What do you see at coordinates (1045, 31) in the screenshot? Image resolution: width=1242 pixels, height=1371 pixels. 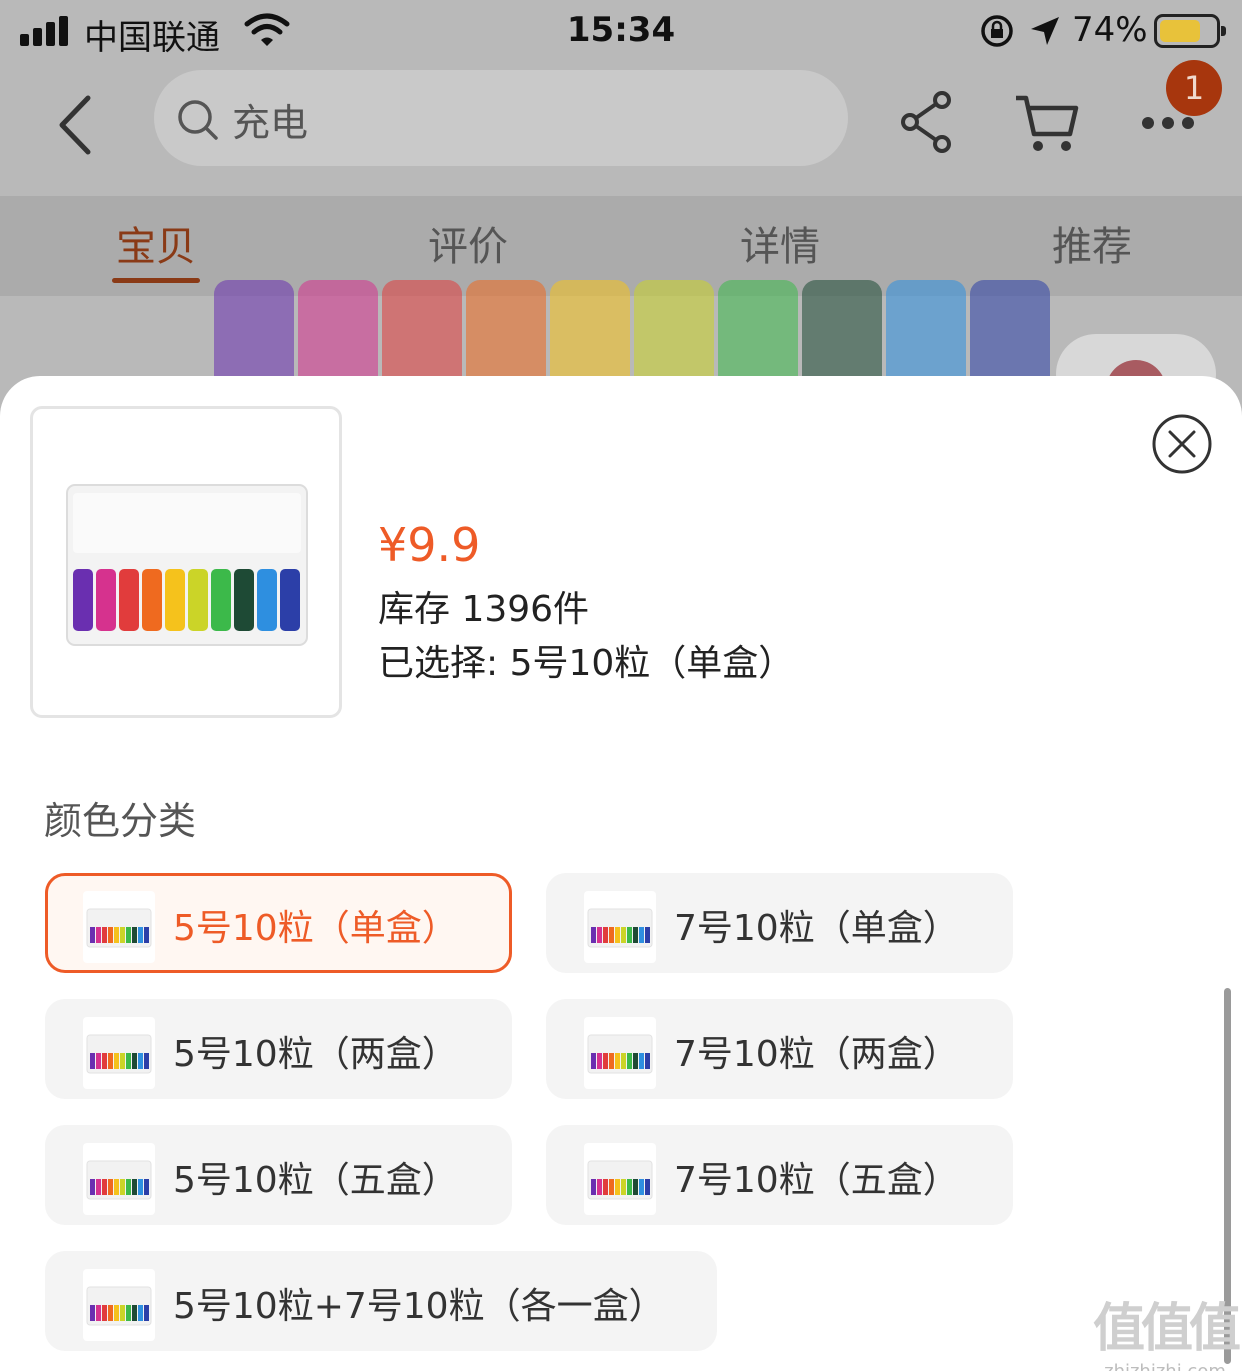 I see `location-arrow-icon` at bounding box center [1045, 31].